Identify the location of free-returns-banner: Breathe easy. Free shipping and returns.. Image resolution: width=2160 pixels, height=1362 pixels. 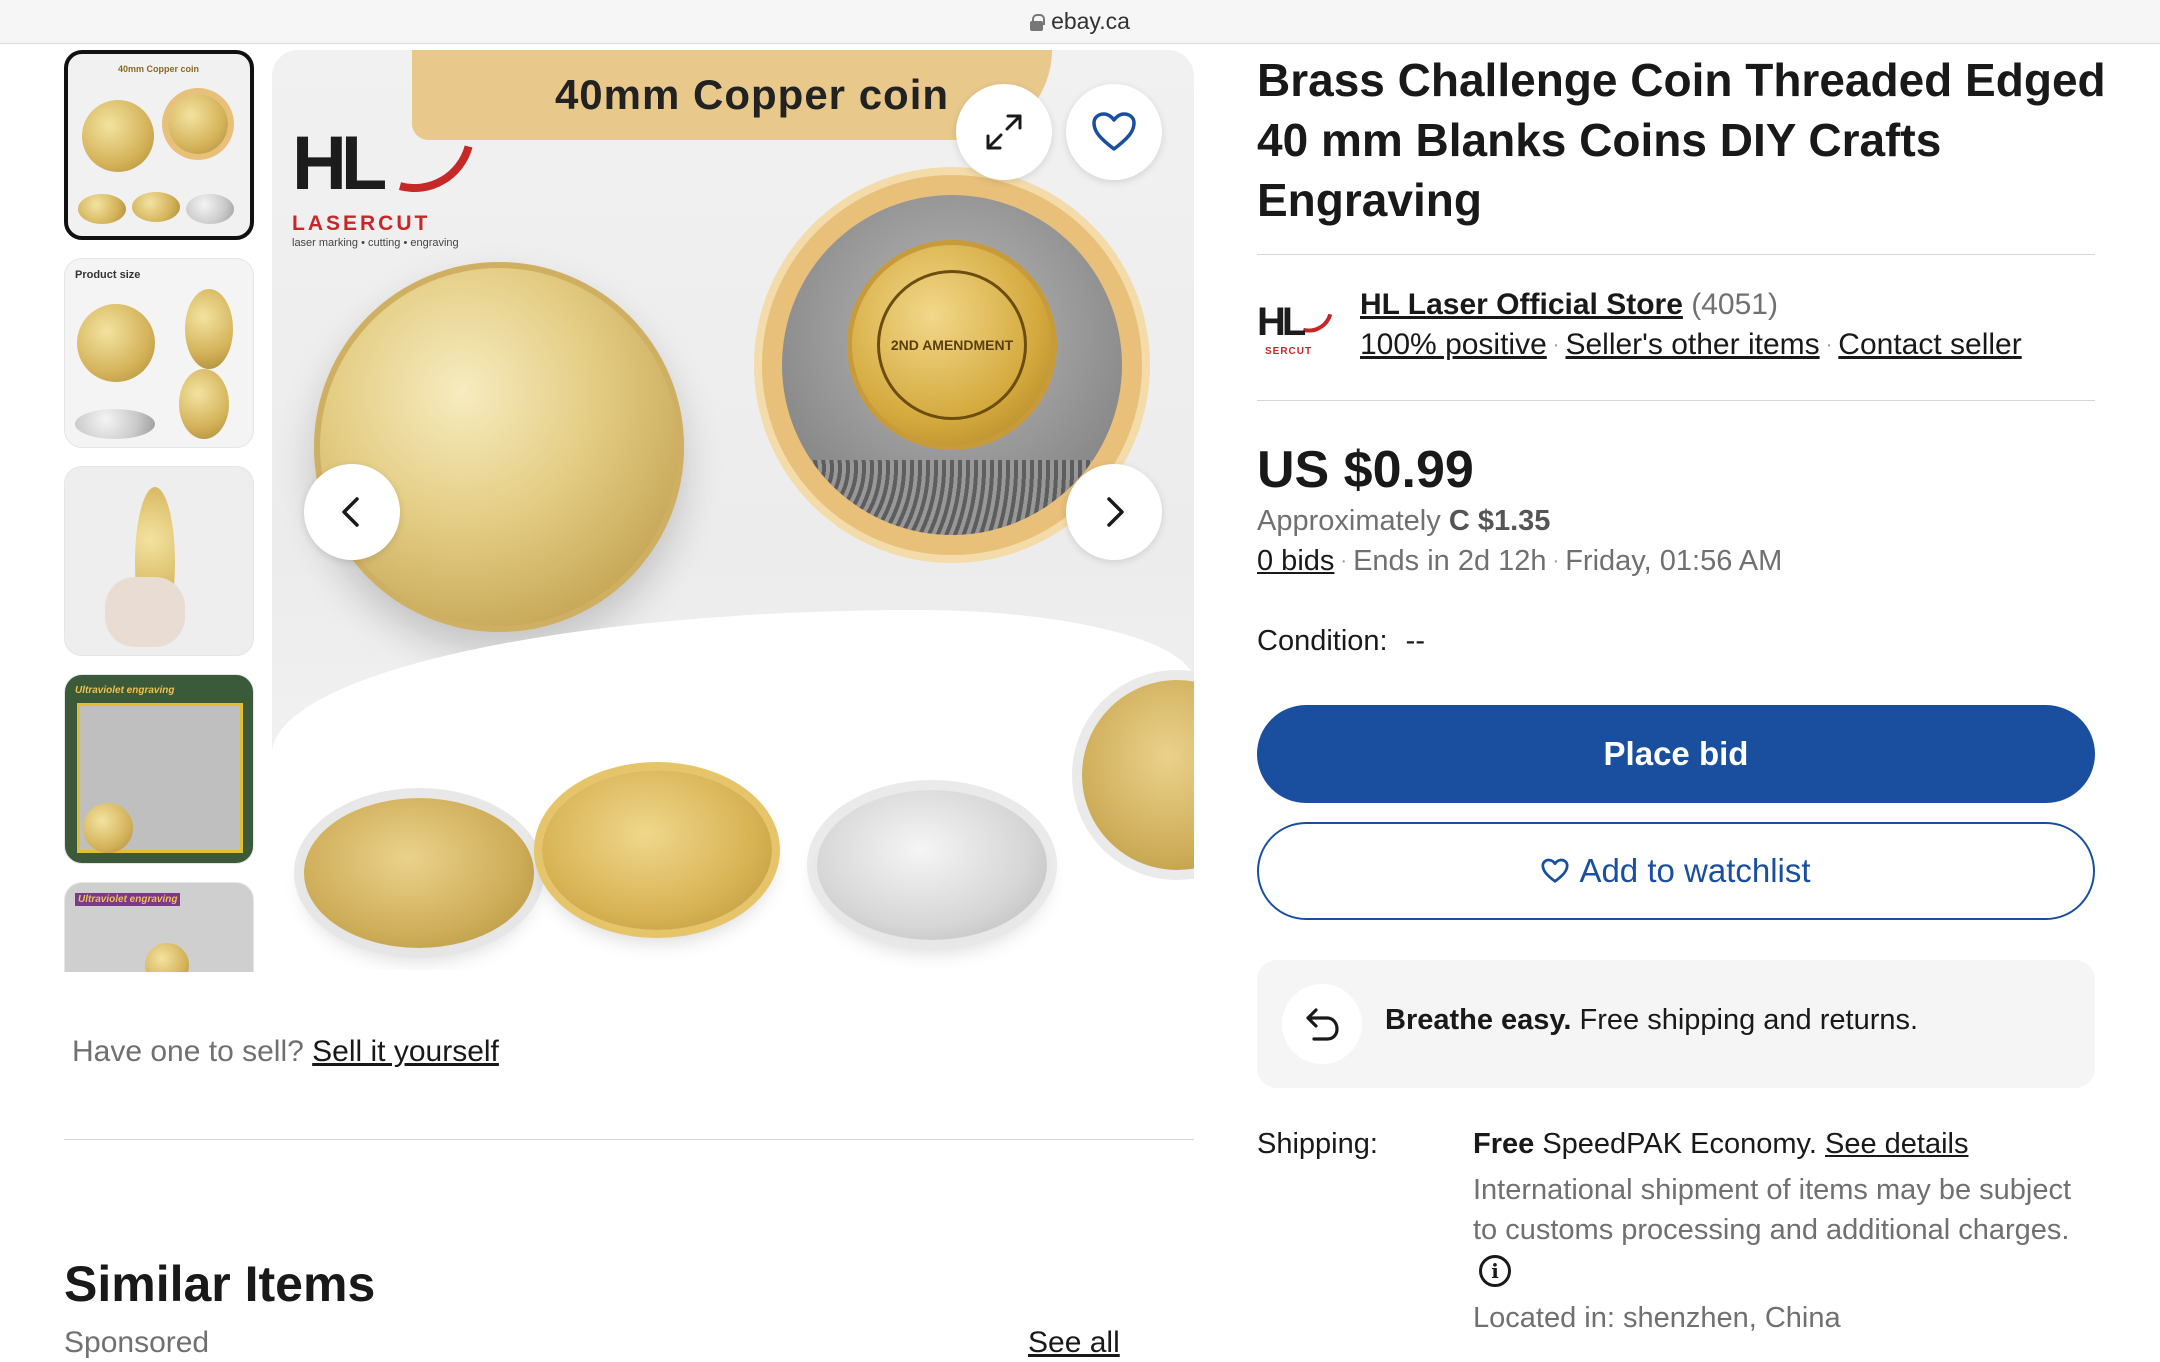
(1676, 1024).